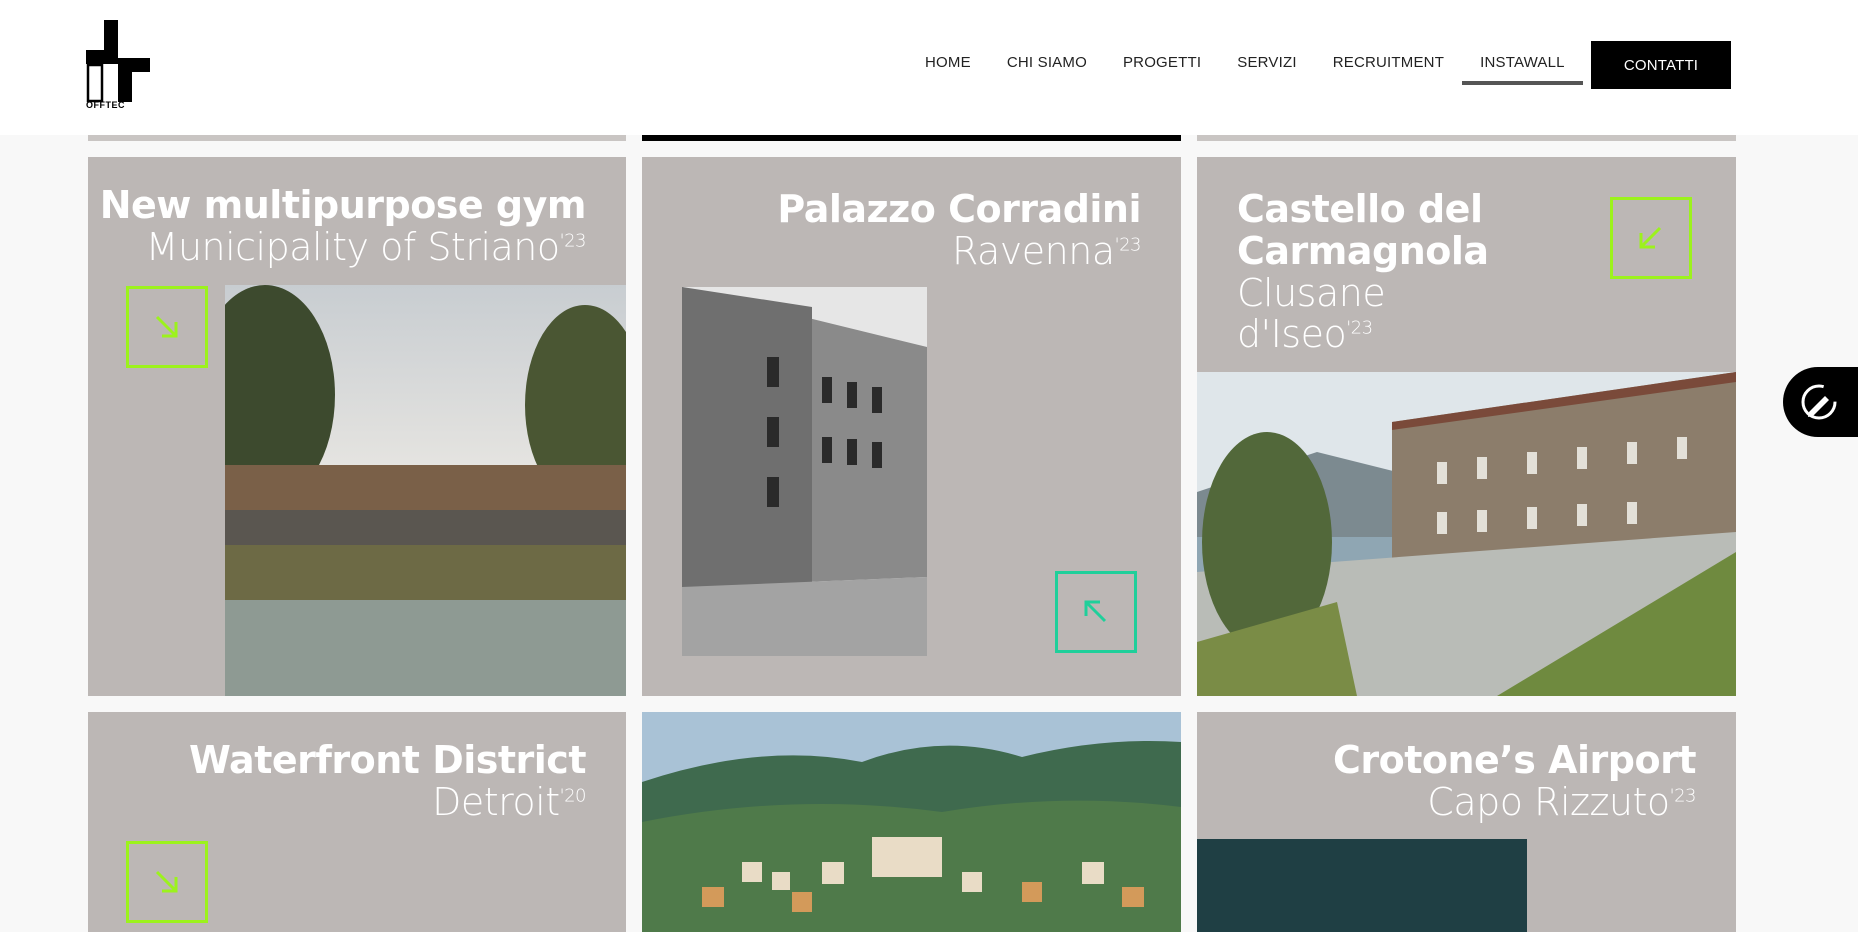  I want to click on project-title: Crotone’s Airport Capo Rizzuto'23, so click(1514, 781).